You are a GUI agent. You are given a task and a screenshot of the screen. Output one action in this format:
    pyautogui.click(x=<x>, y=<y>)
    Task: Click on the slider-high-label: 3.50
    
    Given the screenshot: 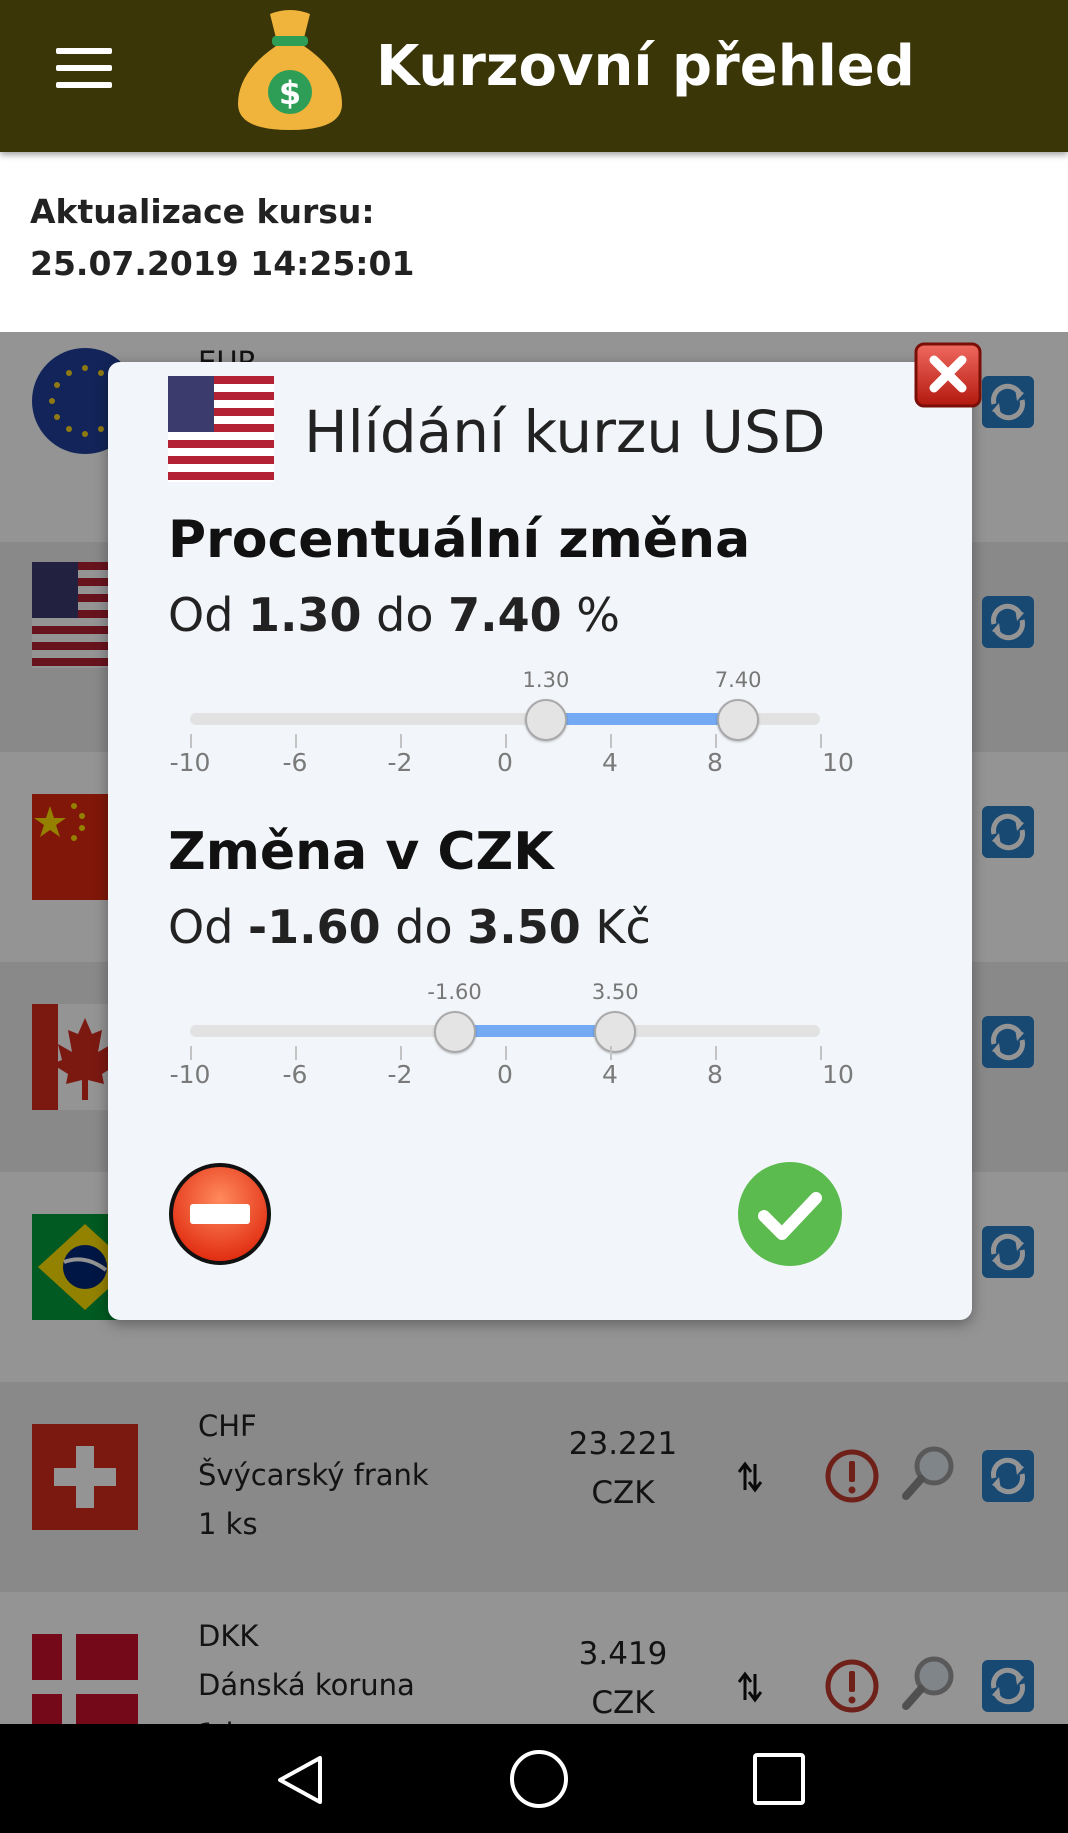 What is the action you would take?
    pyautogui.click(x=615, y=992)
    